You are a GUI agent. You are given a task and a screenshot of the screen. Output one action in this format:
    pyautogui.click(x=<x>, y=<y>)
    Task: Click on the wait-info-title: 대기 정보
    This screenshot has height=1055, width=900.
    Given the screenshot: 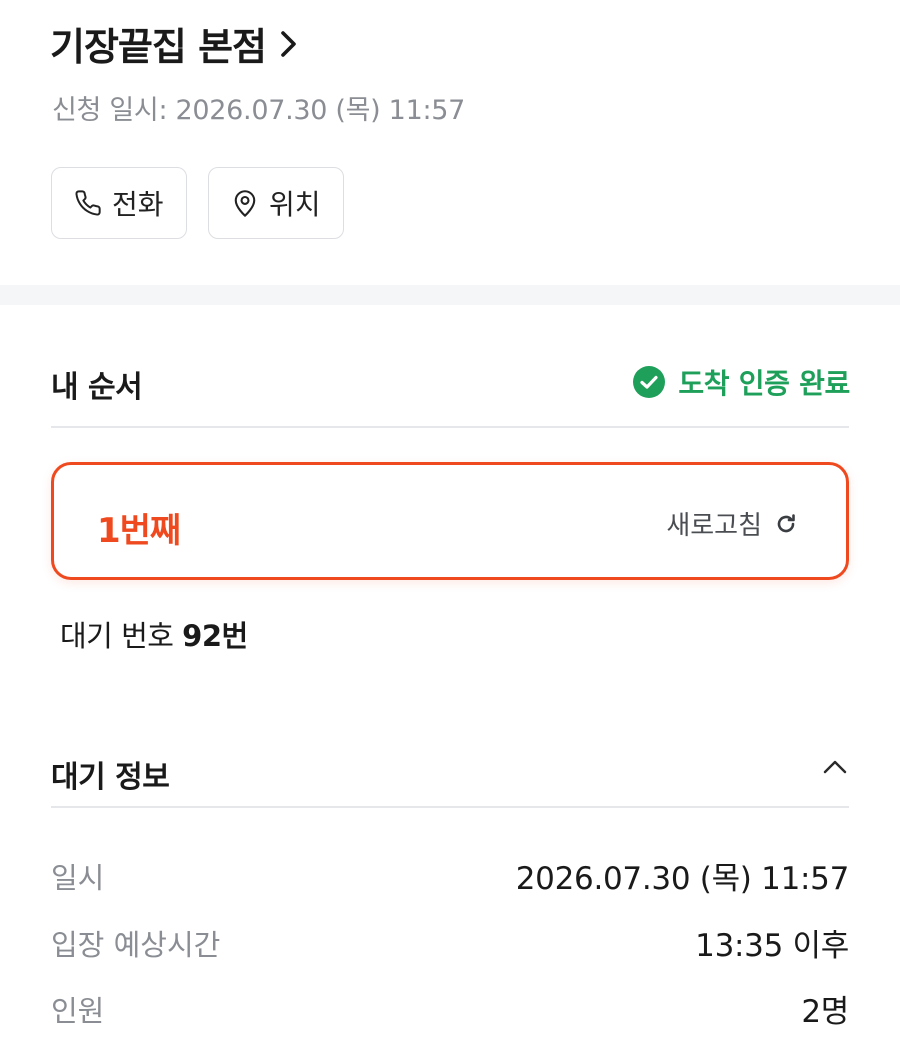 What is the action you would take?
    pyautogui.click(x=110, y=777)
    